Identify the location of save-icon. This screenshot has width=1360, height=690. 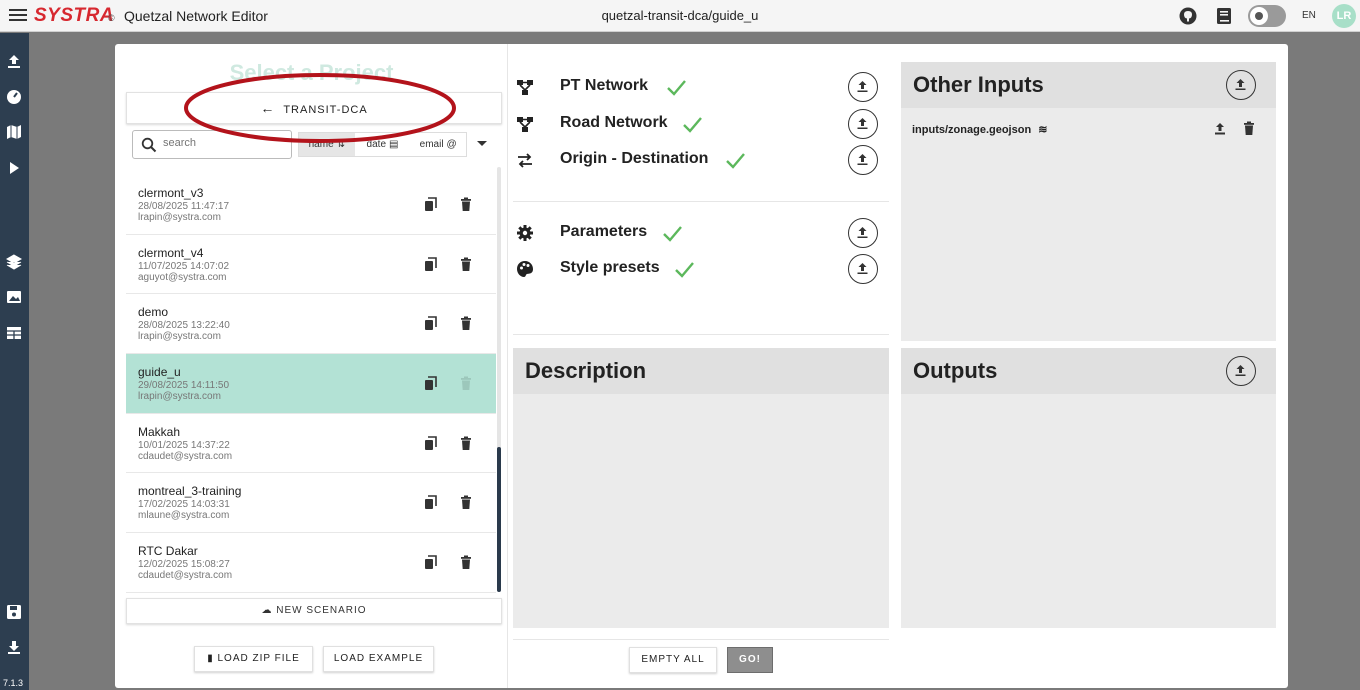
(14, 612).